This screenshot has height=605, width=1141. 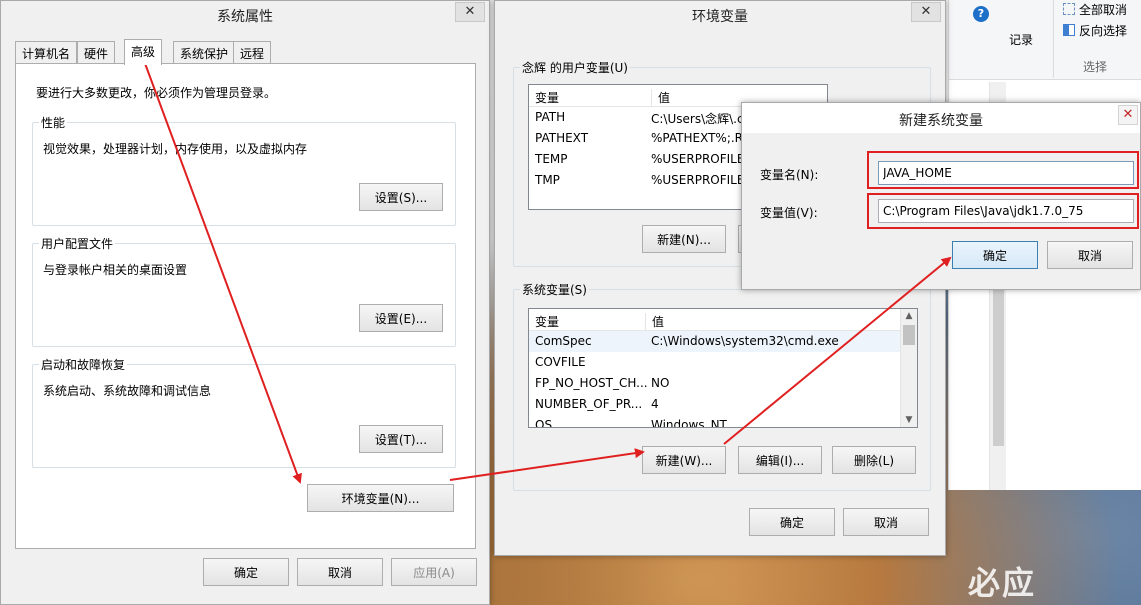 What do you see at coordinates (837, 350) in the screenshot?
I see `arrow-new-to-dialog-ok` at bounding box center [837, 350].